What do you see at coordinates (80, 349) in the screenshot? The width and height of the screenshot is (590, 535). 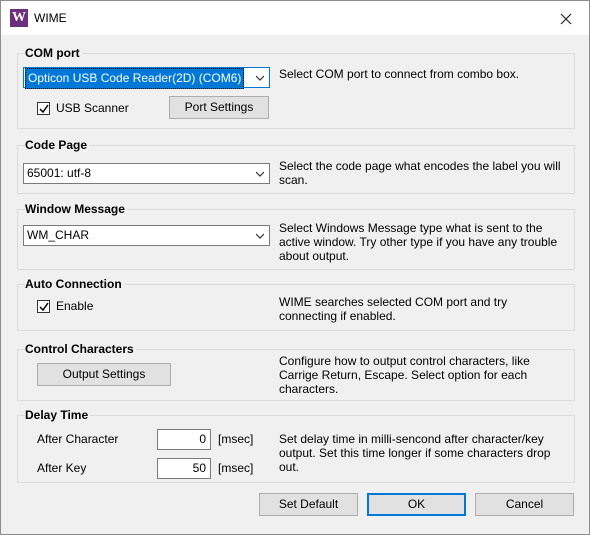 I see `control-characters-title: Control Characters` at bounding box center [80, 349].